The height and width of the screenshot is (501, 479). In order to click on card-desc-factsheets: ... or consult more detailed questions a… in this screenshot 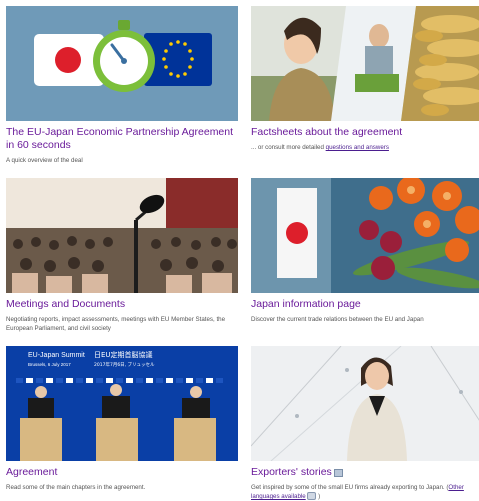, I will do `click(365, 147)`.